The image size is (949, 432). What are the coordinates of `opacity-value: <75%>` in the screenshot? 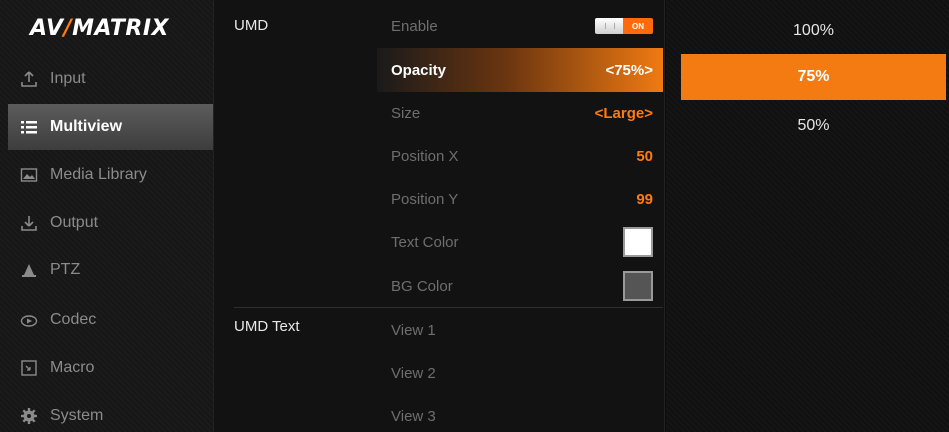 It's located at (629, 70).